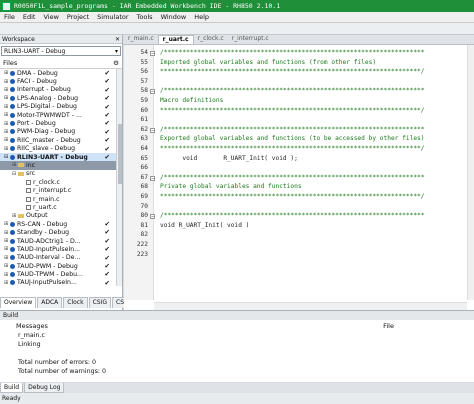 The image size is (474, 404). I want to click on menu-file: File, so click(9, 17).